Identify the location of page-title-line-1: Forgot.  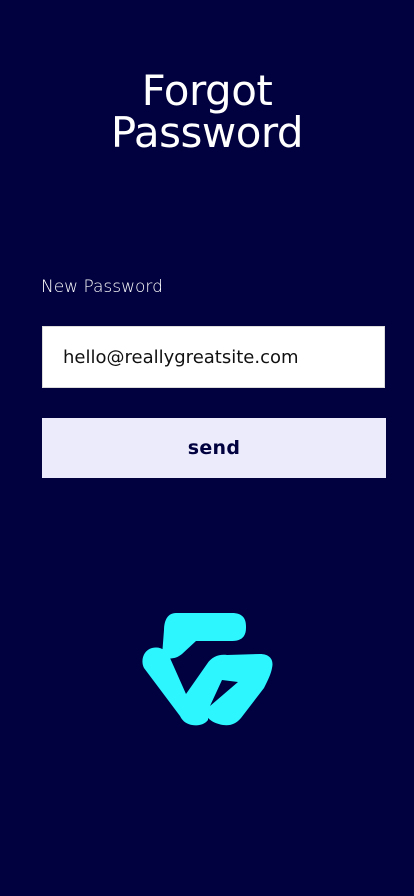
(207, 90).